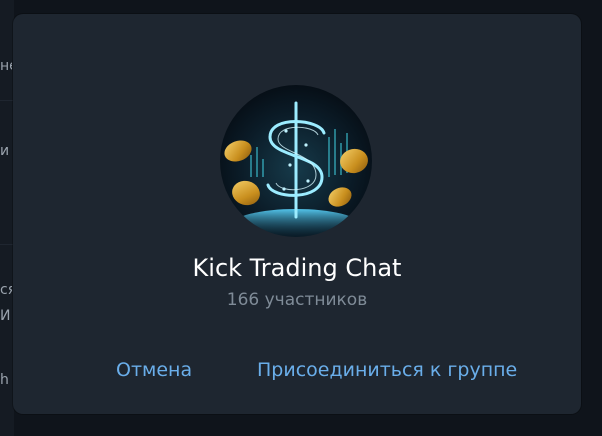 This screenshot has height=436, width=602. Describe the element at coordinates (5, 151) in the screenshot. I see `background-list-text: и` at that location.